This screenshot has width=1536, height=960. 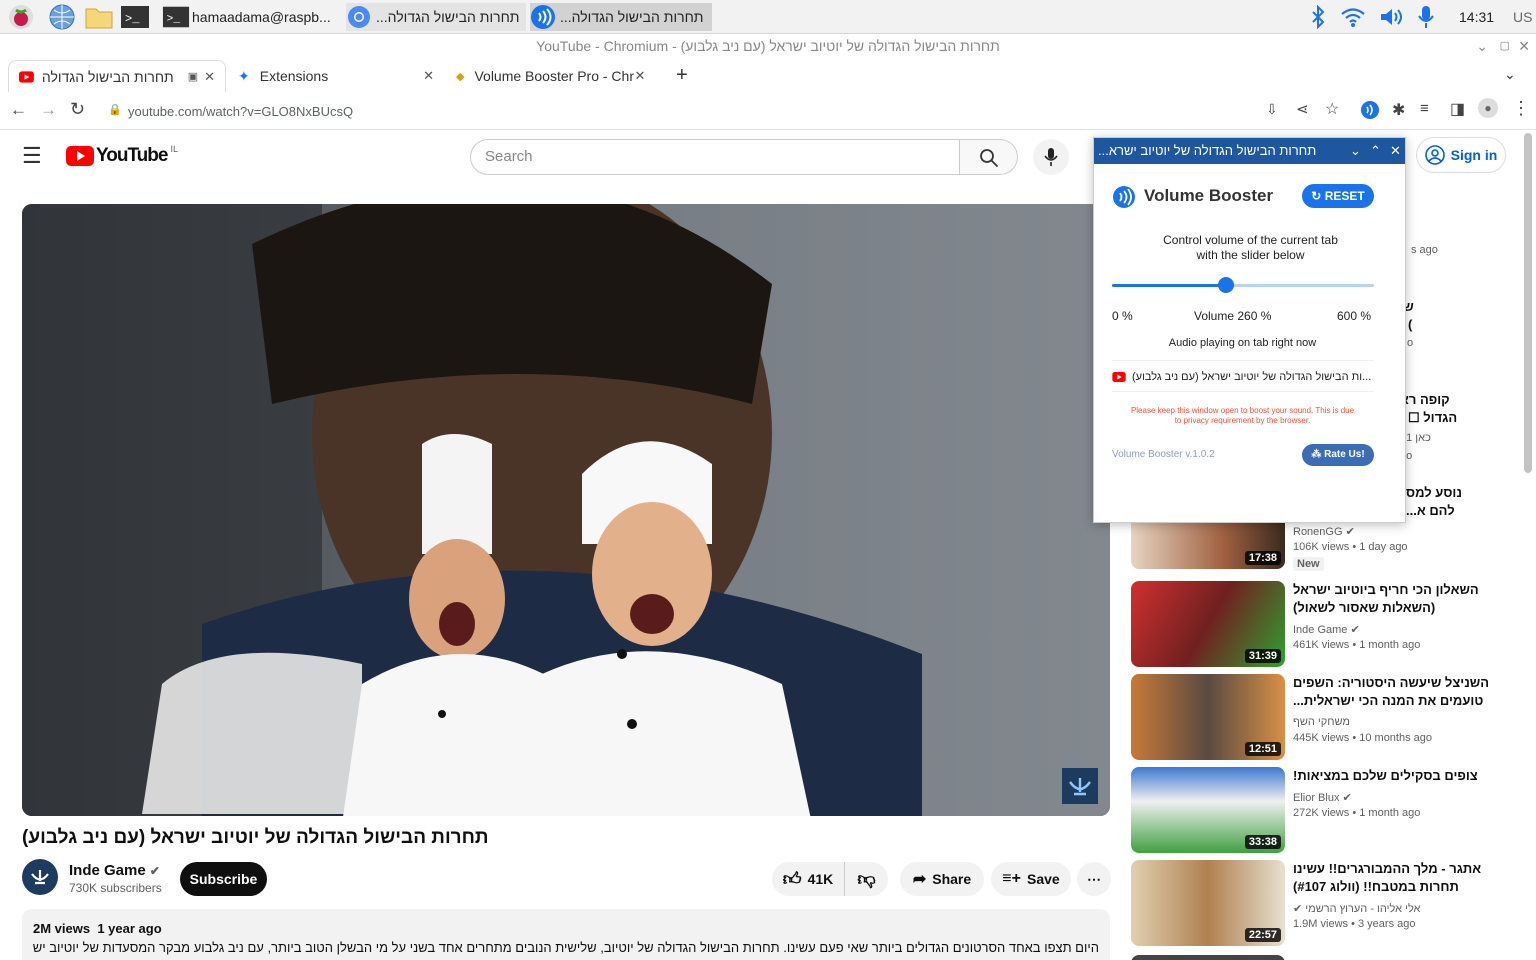 I want to click on rec-partial-3: קופה רא הגדול ☐ - כאן 11 go, so click(x=1445, y=428).